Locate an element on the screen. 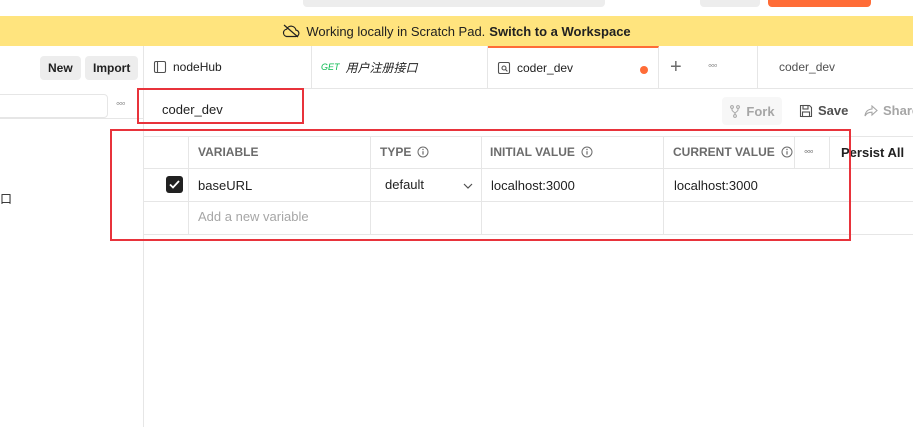 This screenshot has height=427, width=913. environment-selector: coder_dev is located at coordinates (807, 67).